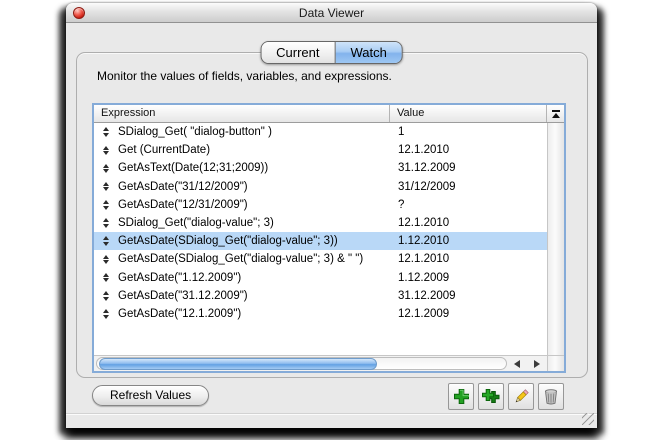 This screenshot has height=440, width=660. I want to click on right-arrow-icon, so click(537, 363).